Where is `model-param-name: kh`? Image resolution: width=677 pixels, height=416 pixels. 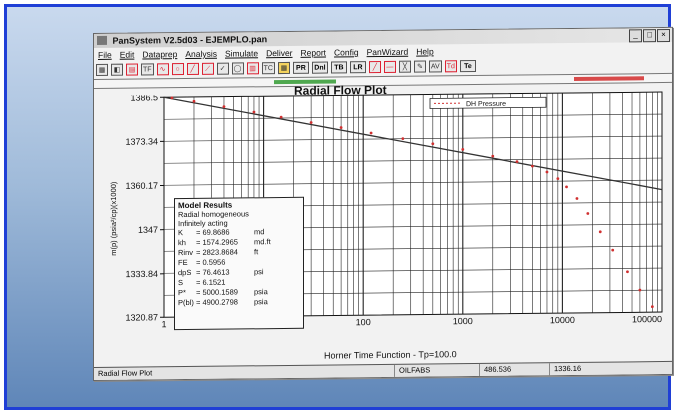
model-param-name: kh is located at coordinates (182, 243).